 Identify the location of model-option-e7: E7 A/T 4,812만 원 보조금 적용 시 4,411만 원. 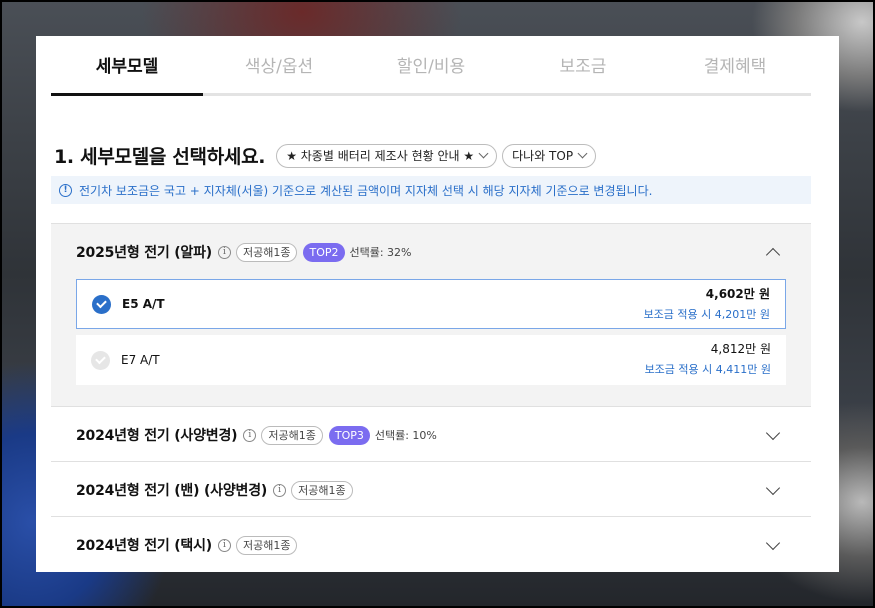
(431, 360).